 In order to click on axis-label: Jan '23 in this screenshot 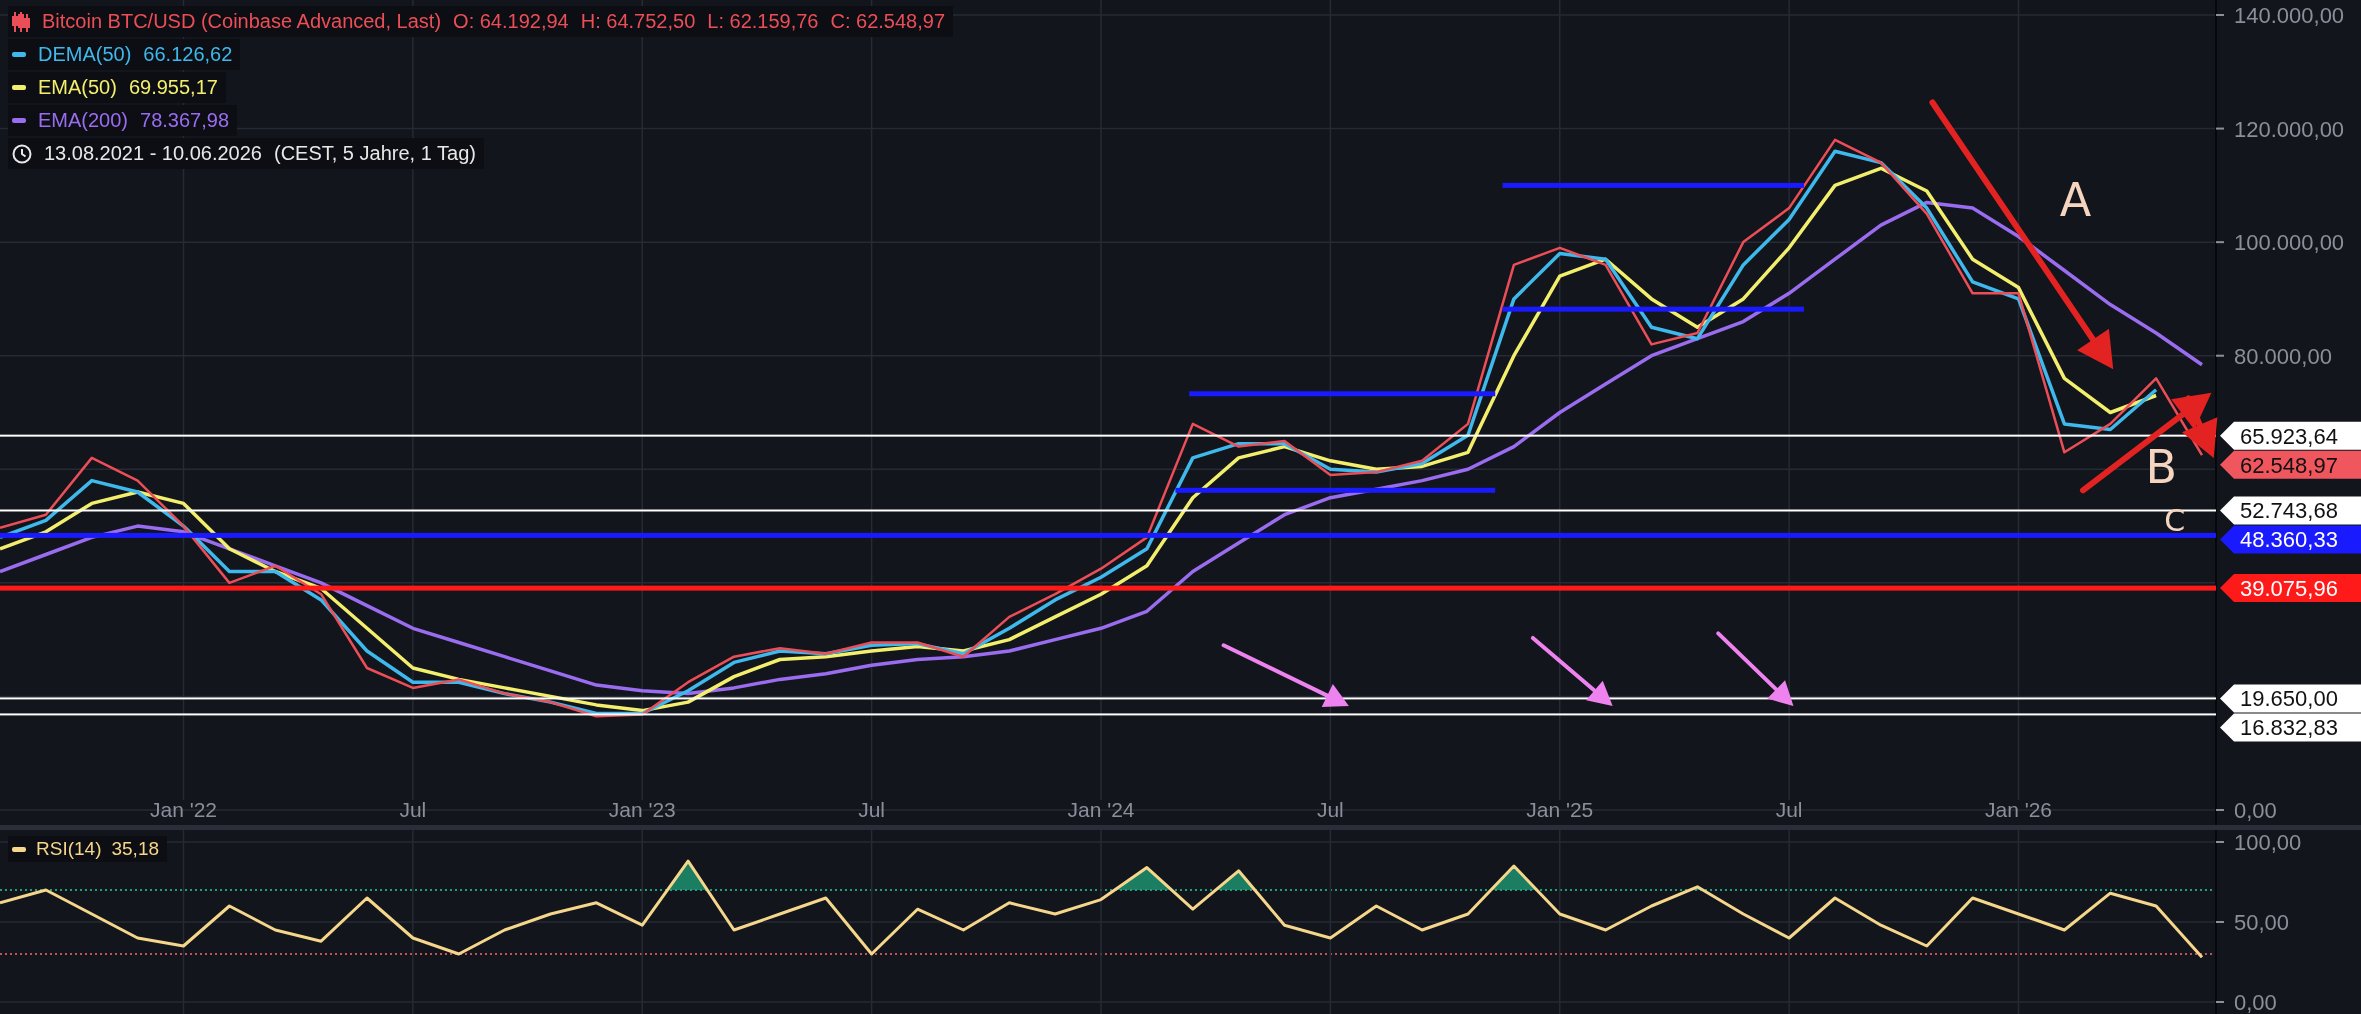, I will do `click(642, 809)`.